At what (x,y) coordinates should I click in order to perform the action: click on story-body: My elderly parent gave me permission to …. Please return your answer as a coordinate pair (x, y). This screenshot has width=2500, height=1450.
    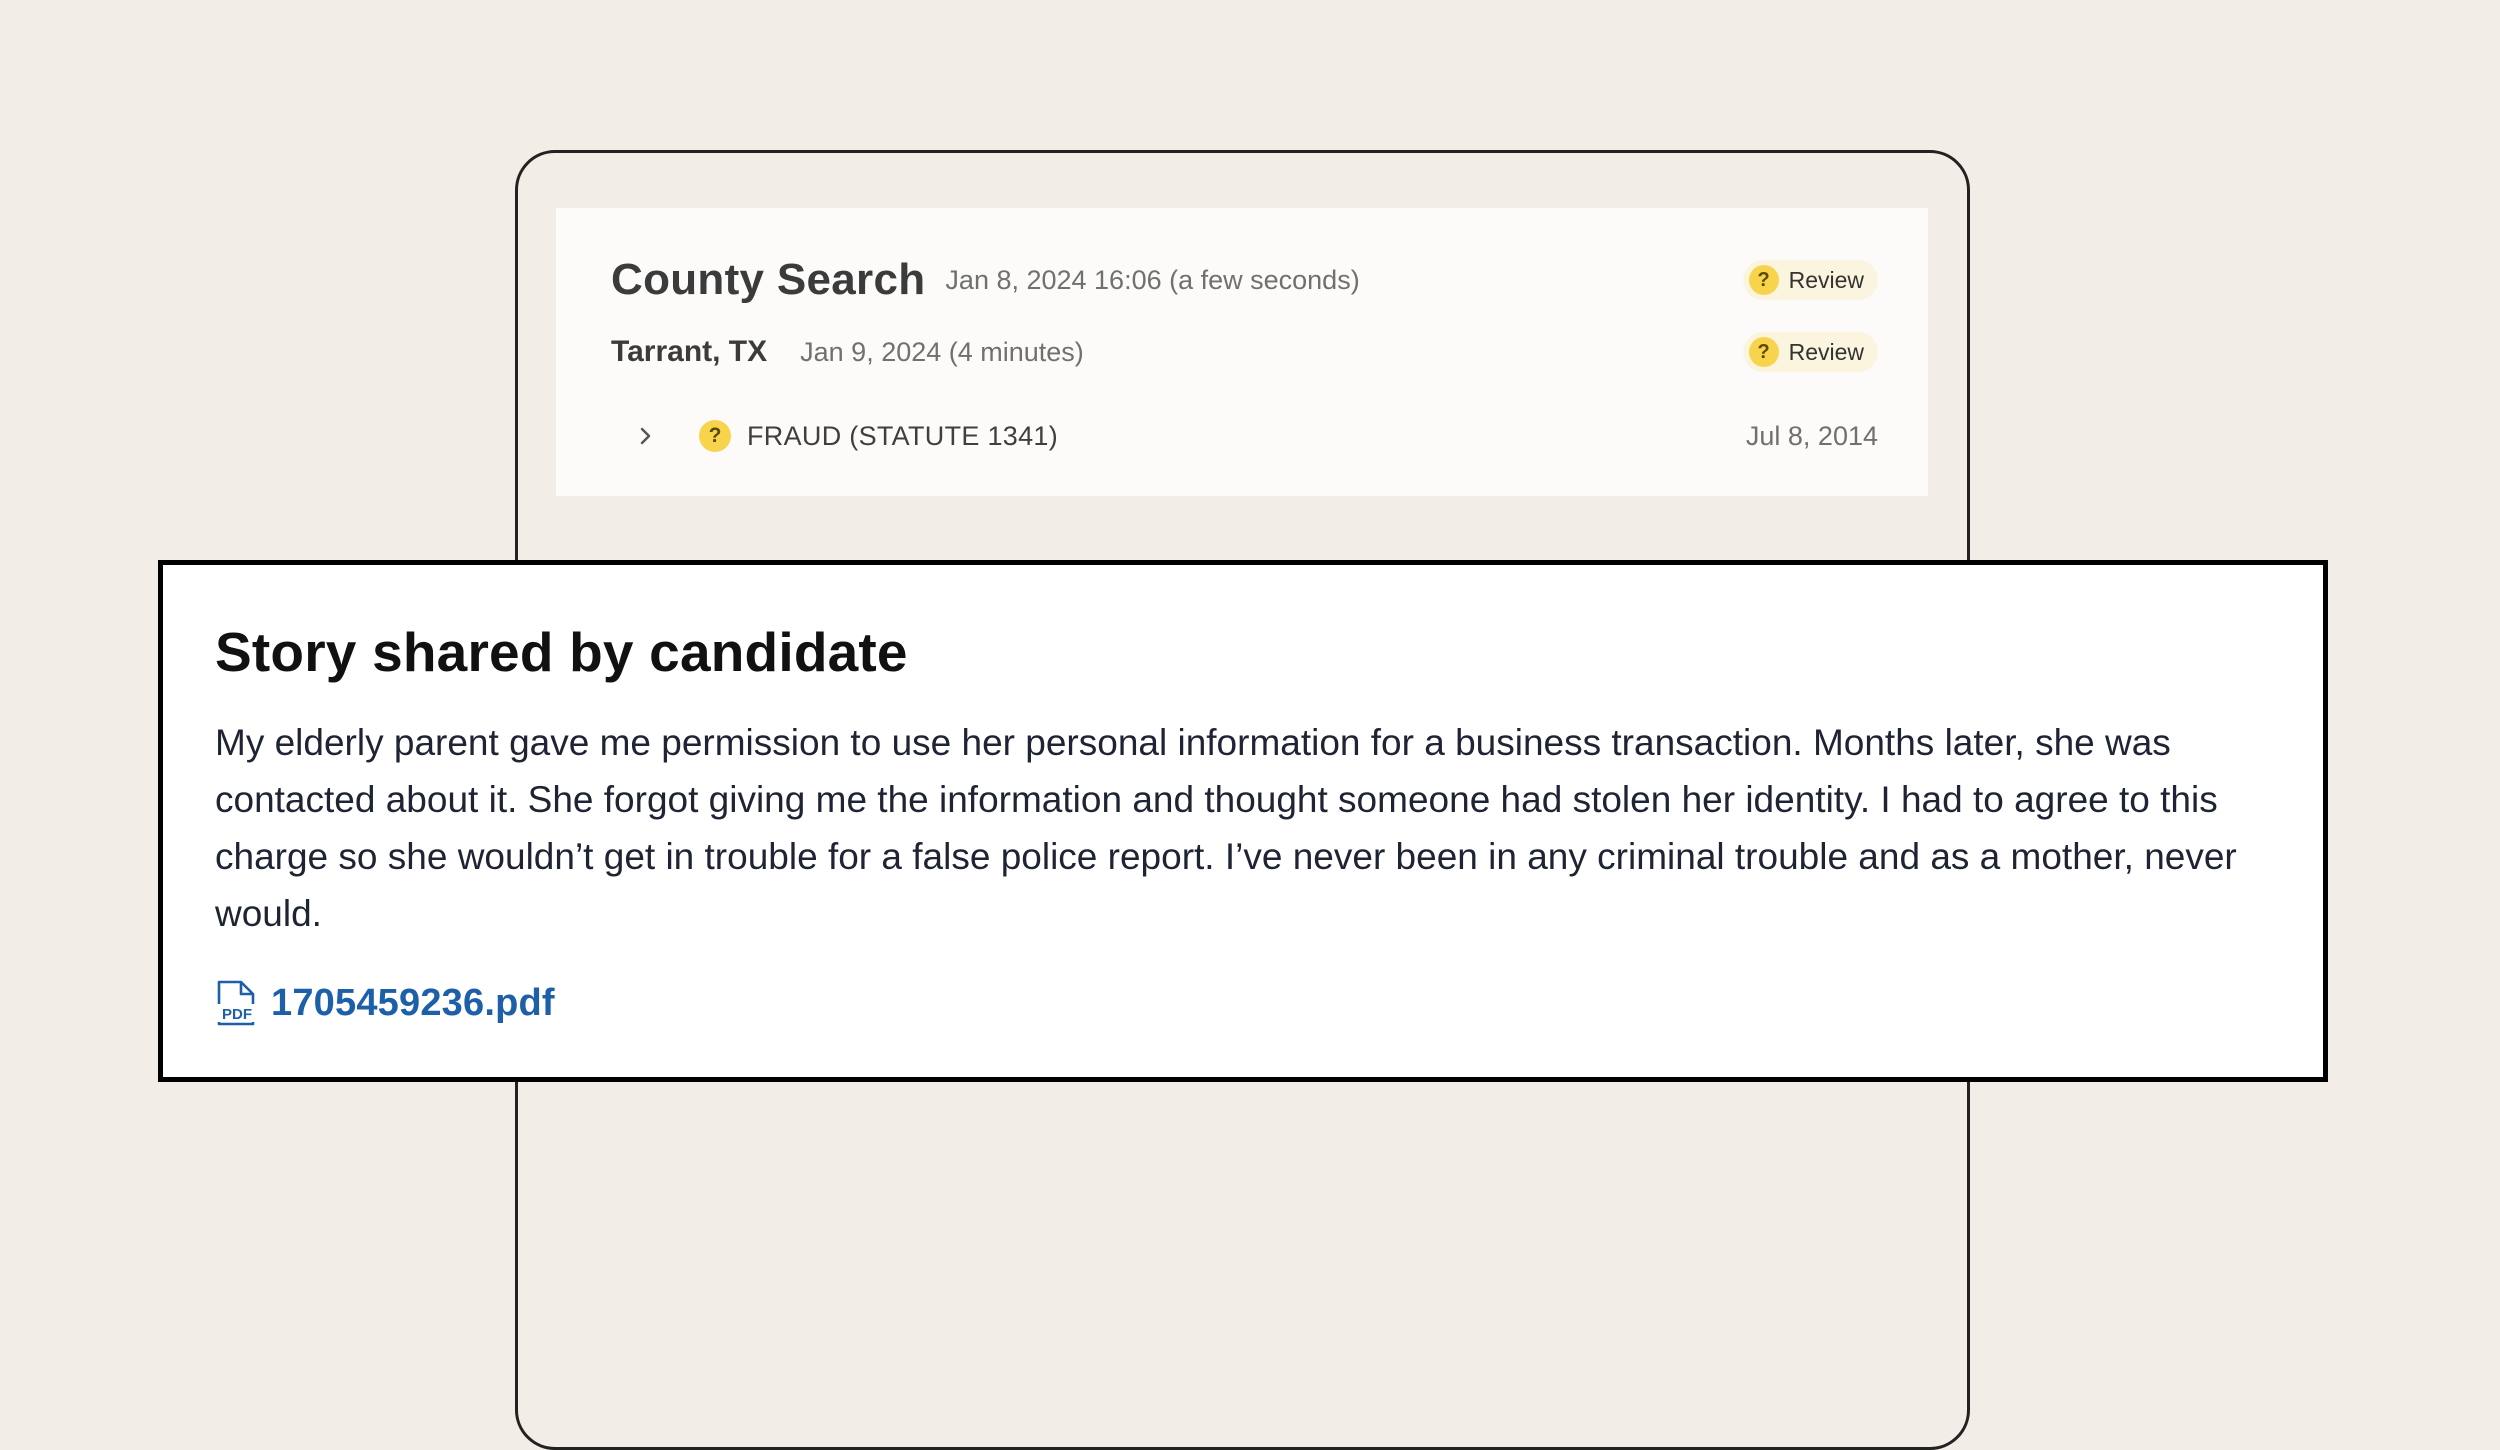
    Looking at the image, I should click on (1226, 828).